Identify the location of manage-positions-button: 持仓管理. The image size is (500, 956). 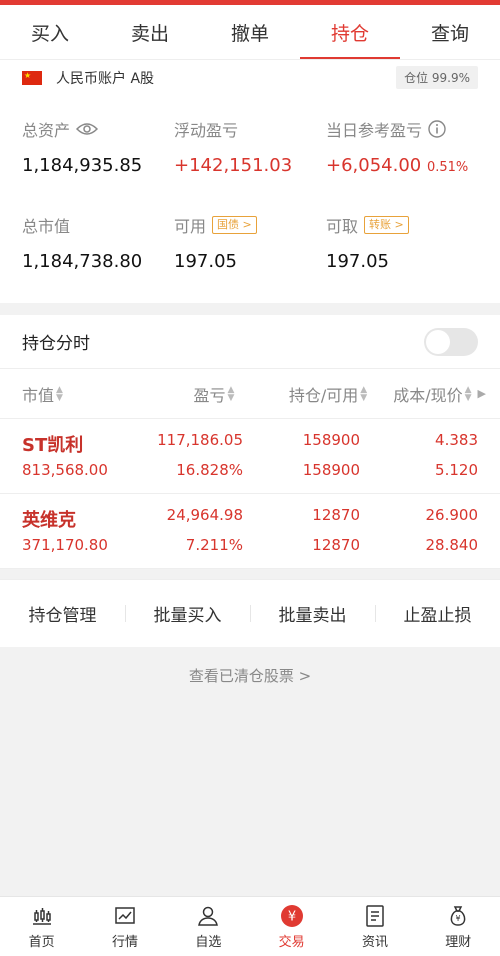
(62, 613).